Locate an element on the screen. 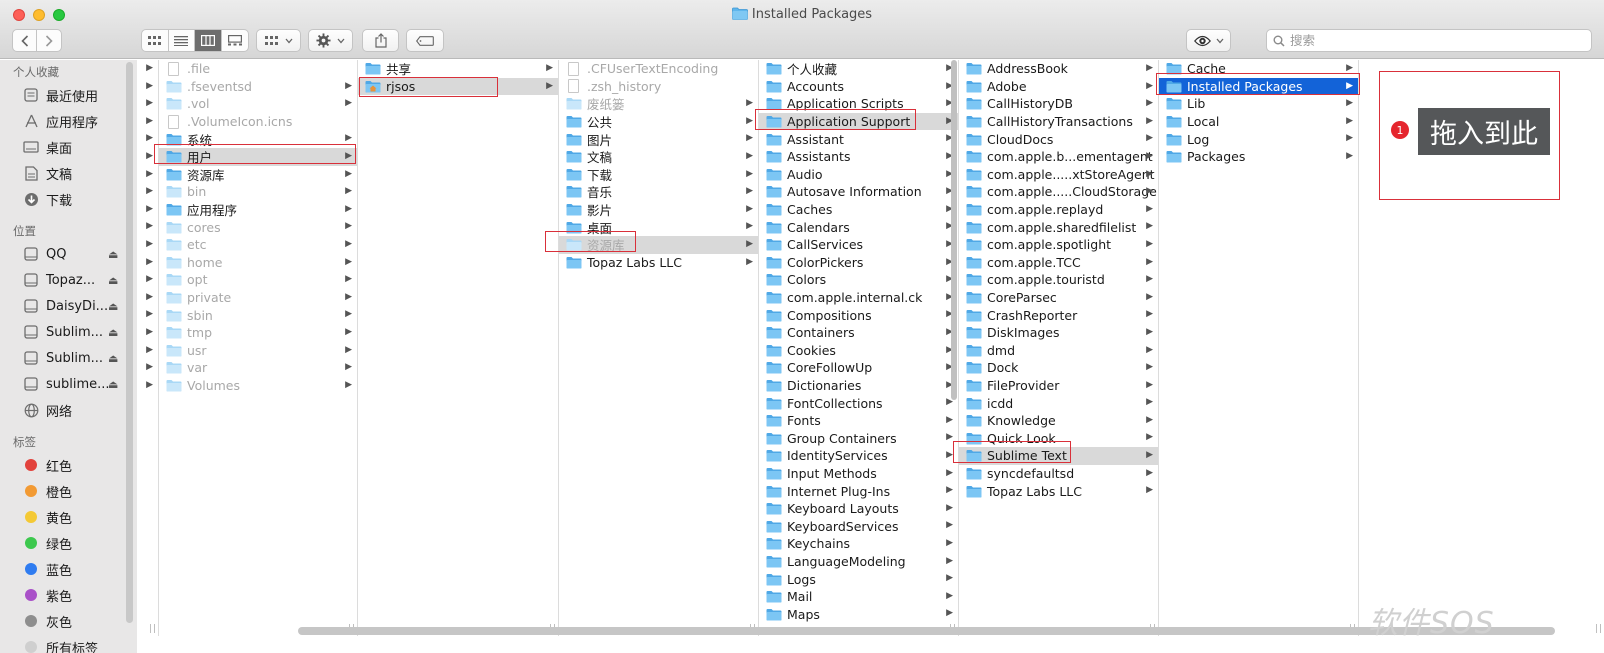 Image resolution: width=1604 pixels, height=653 pixels. sidebar-scrollbar is located at coordinates (129, 342).